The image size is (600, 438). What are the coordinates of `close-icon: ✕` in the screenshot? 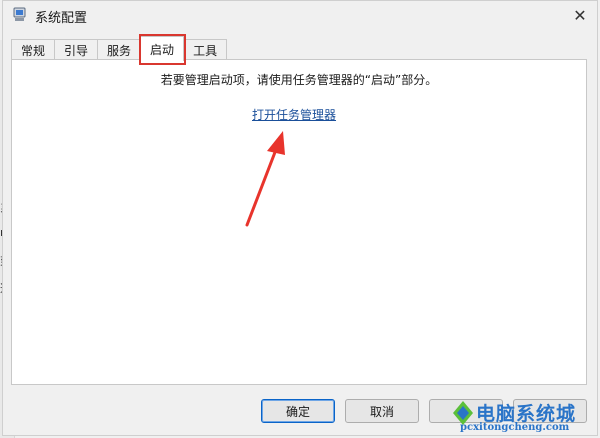 It's located at (580, 15).